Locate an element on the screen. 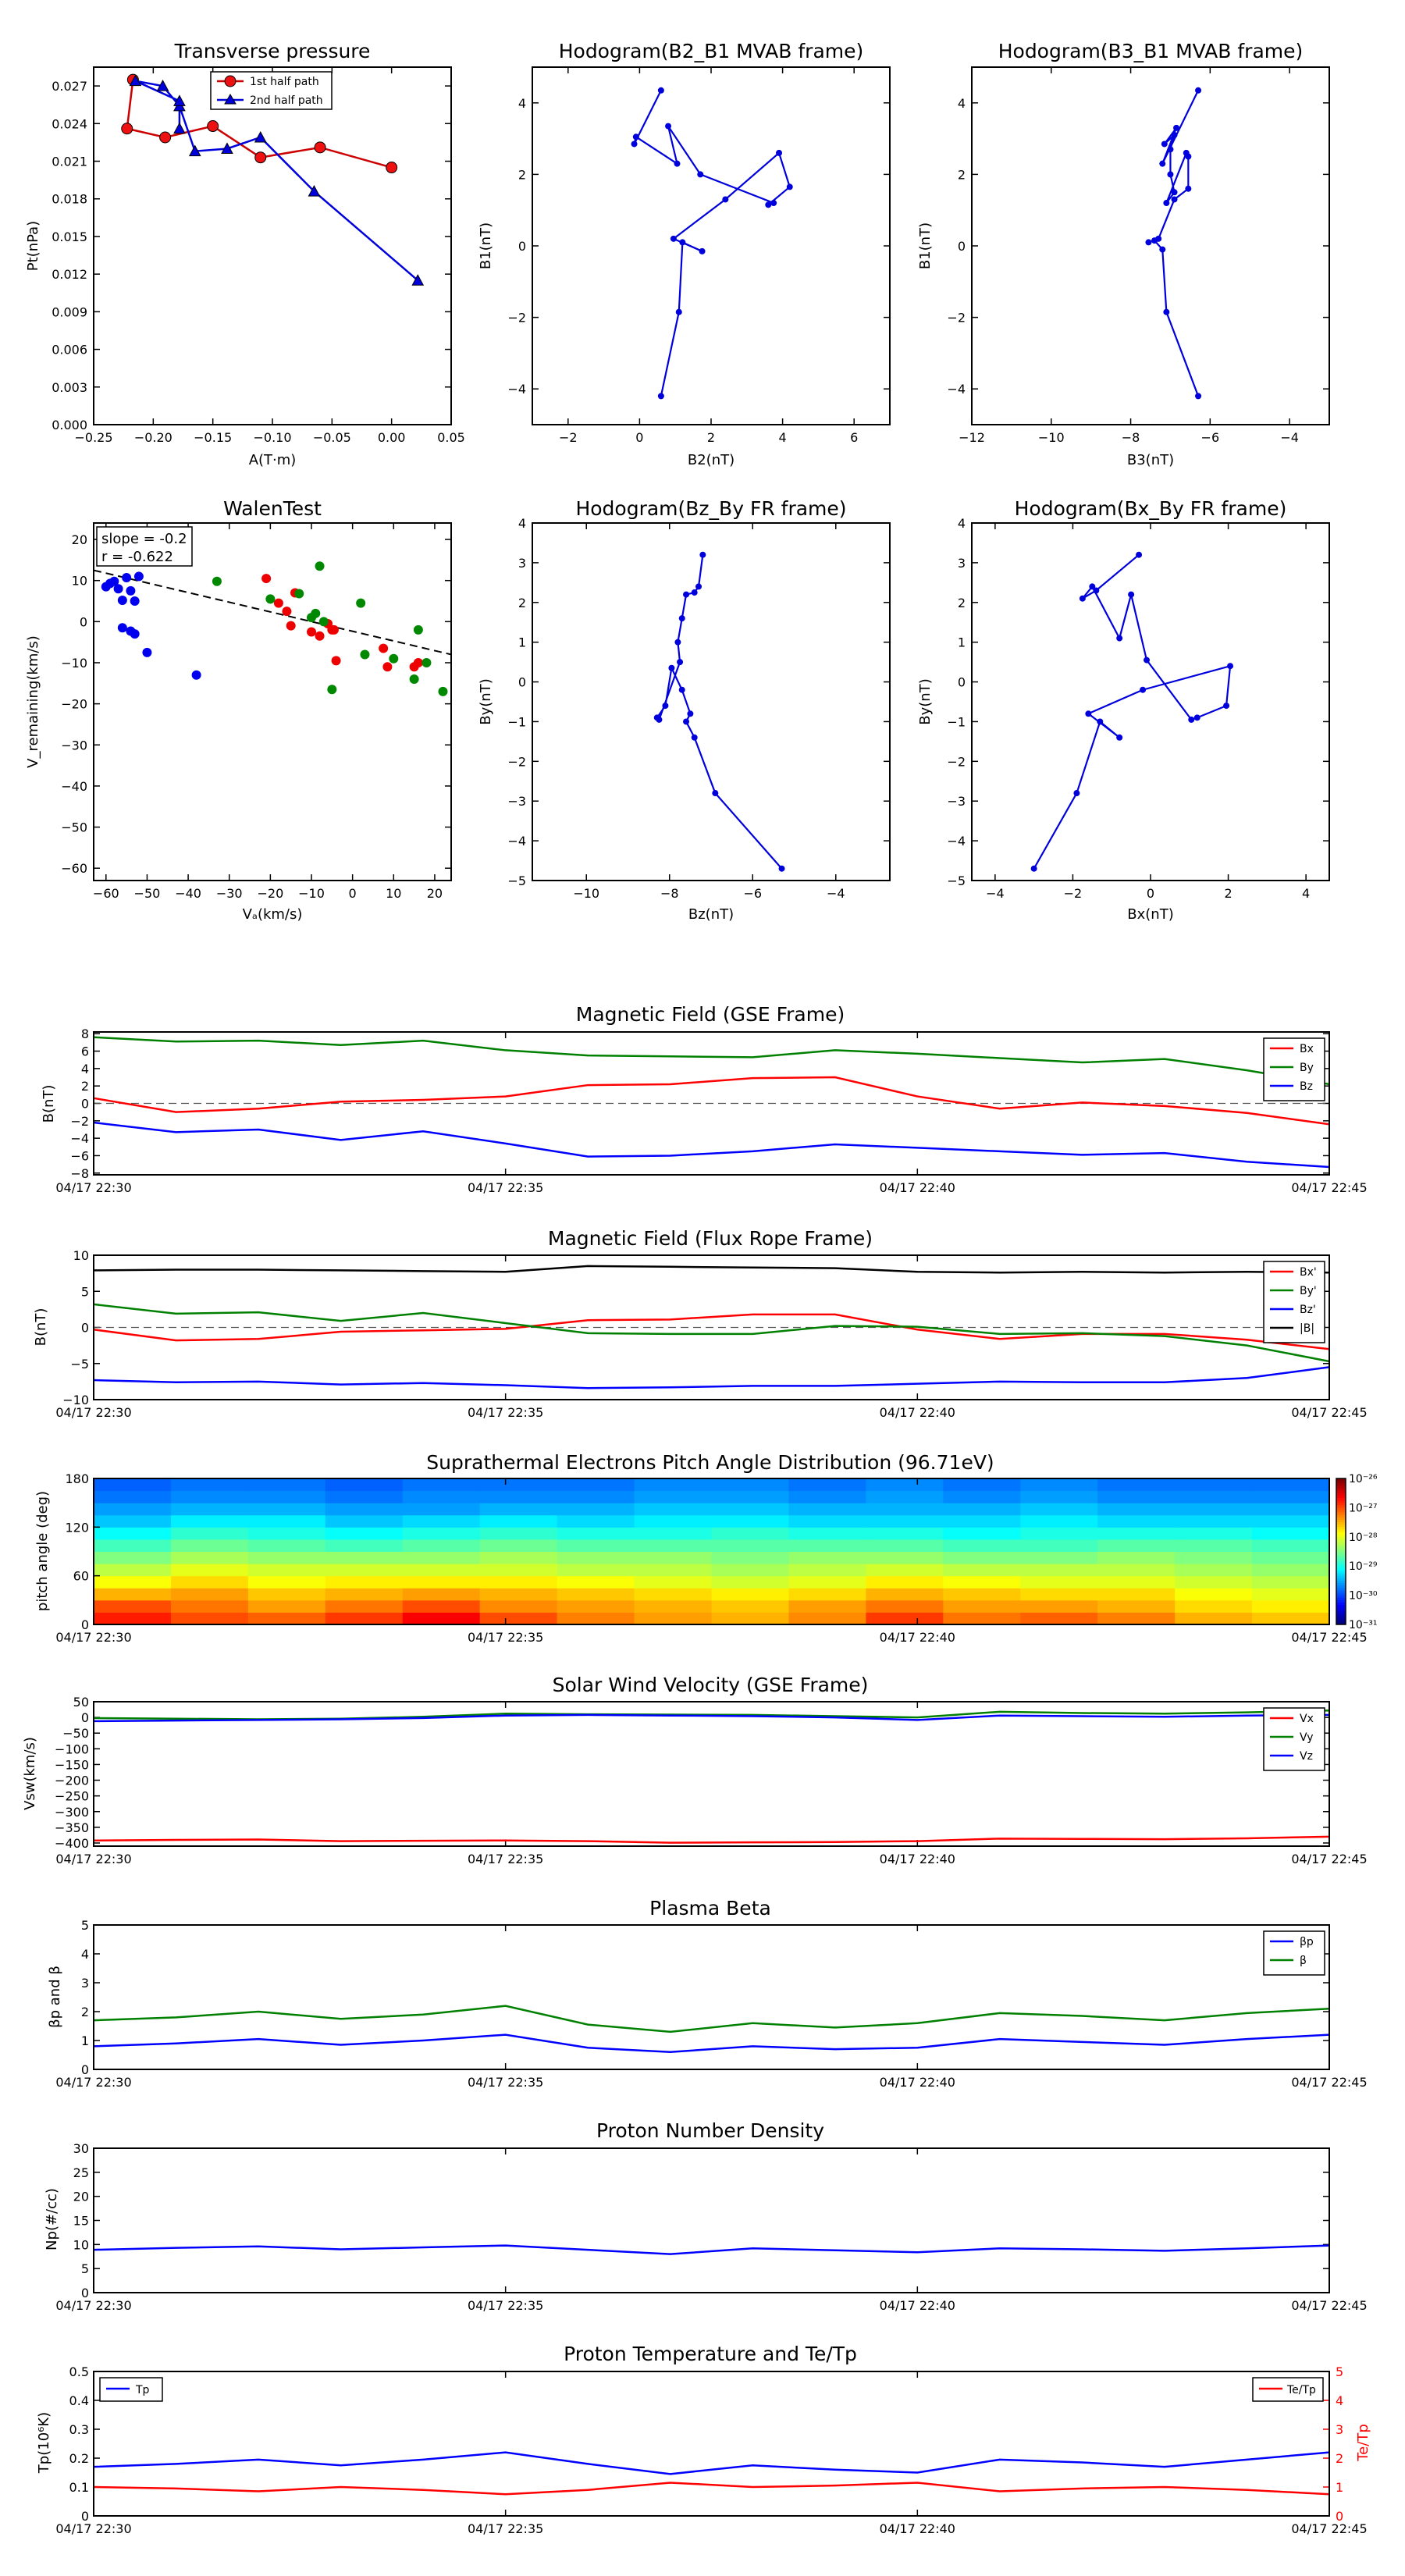 Image resolution: width=1405 pixels, height=2576 pixels. tp-ytick-label: 0.024 is located at coordinates (69, 124).